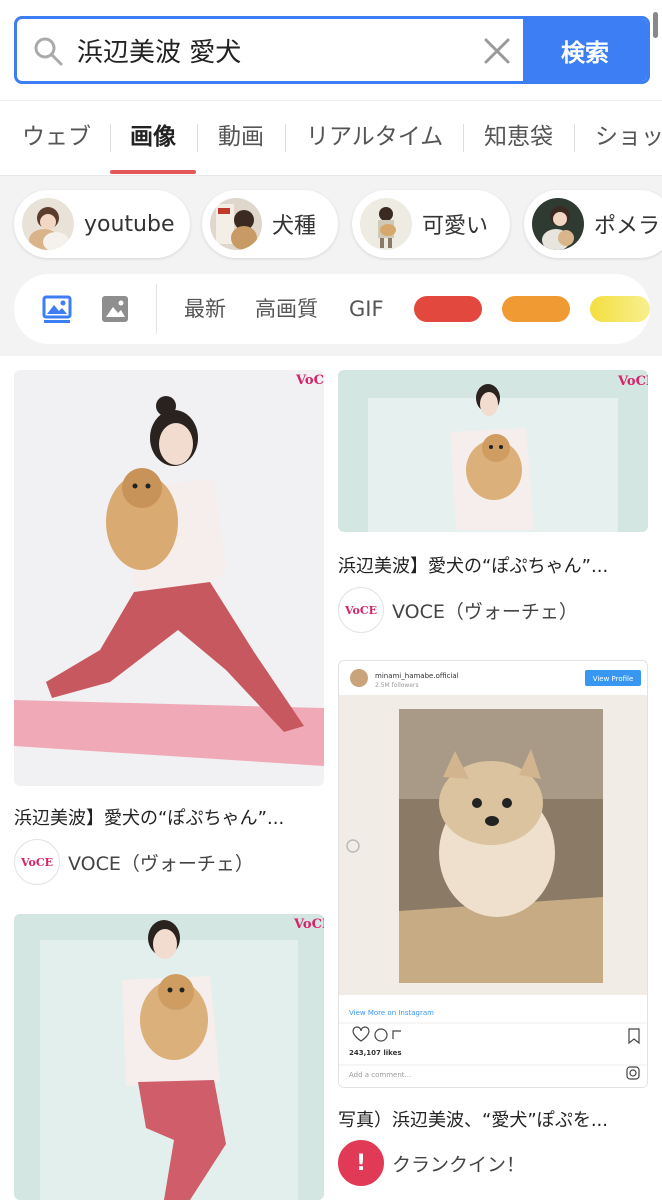 The width and height of the screenshot is (662, 1200). Describe the element at coordinates (593, 224) in the screenshot. I see `suggest-chip-pomeranian: ポメラ` at that location.